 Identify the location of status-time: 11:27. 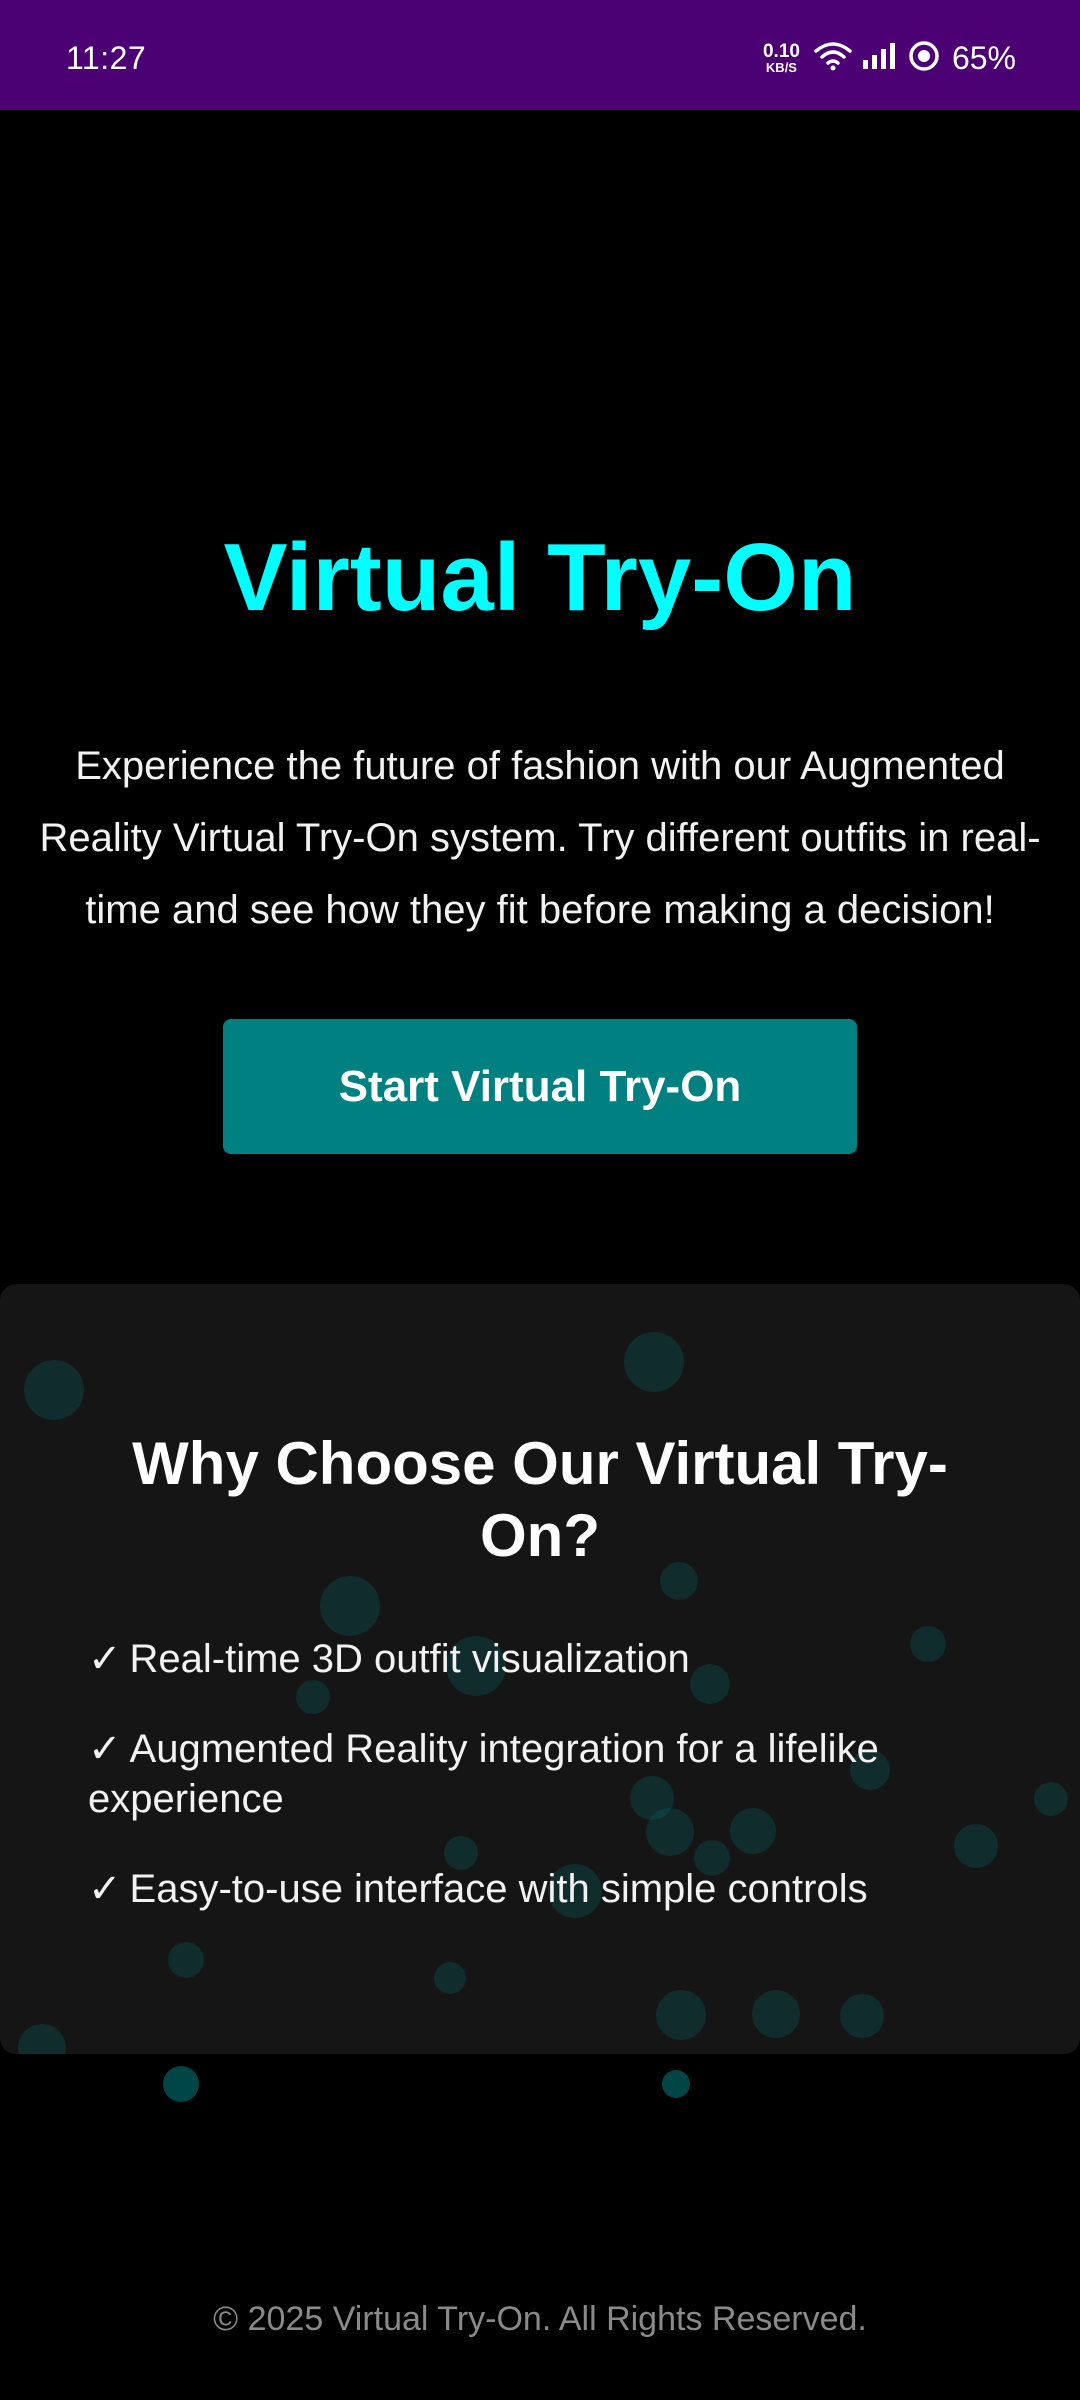
(106, 58).